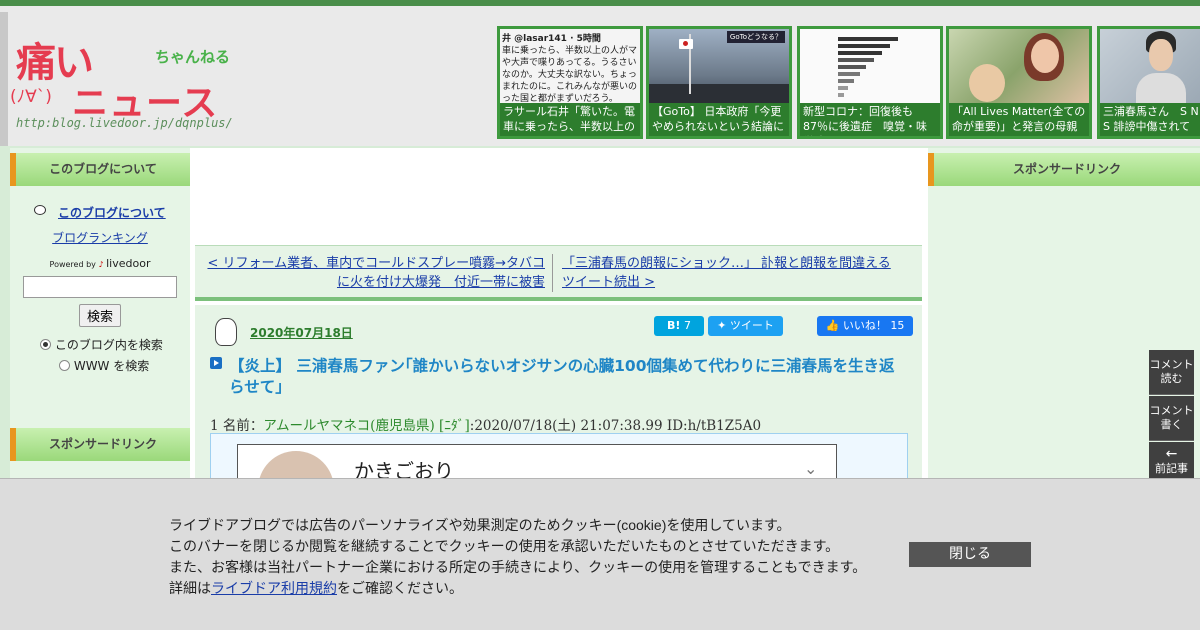 The image size is (1200, 630). Describe the element at coordinates (1019, 67) in the screenshot. I see `thumb-image-people` at that location.